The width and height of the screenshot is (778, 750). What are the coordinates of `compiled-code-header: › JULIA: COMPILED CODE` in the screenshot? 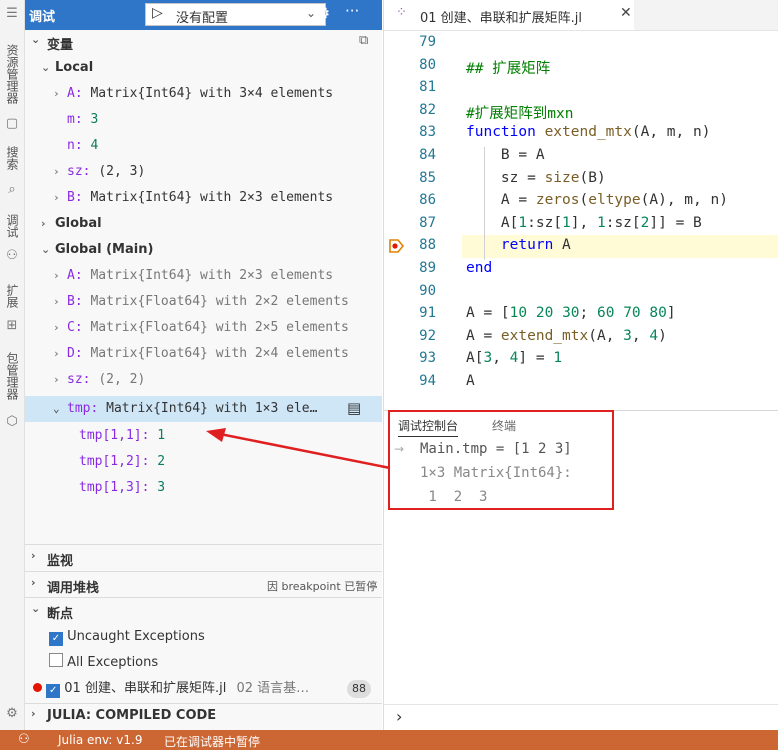 It's located at (203, 716).